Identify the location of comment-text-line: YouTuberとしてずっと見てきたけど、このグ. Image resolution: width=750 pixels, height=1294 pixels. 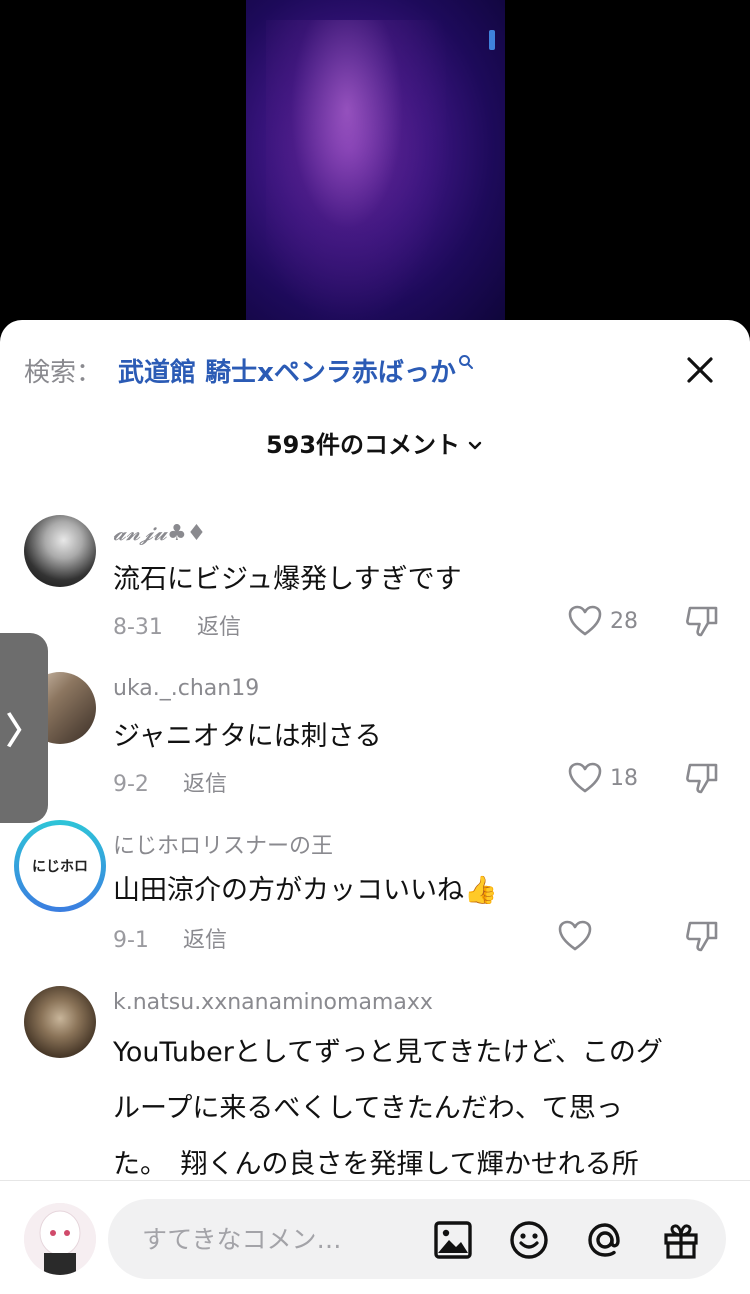
(388, 1052).